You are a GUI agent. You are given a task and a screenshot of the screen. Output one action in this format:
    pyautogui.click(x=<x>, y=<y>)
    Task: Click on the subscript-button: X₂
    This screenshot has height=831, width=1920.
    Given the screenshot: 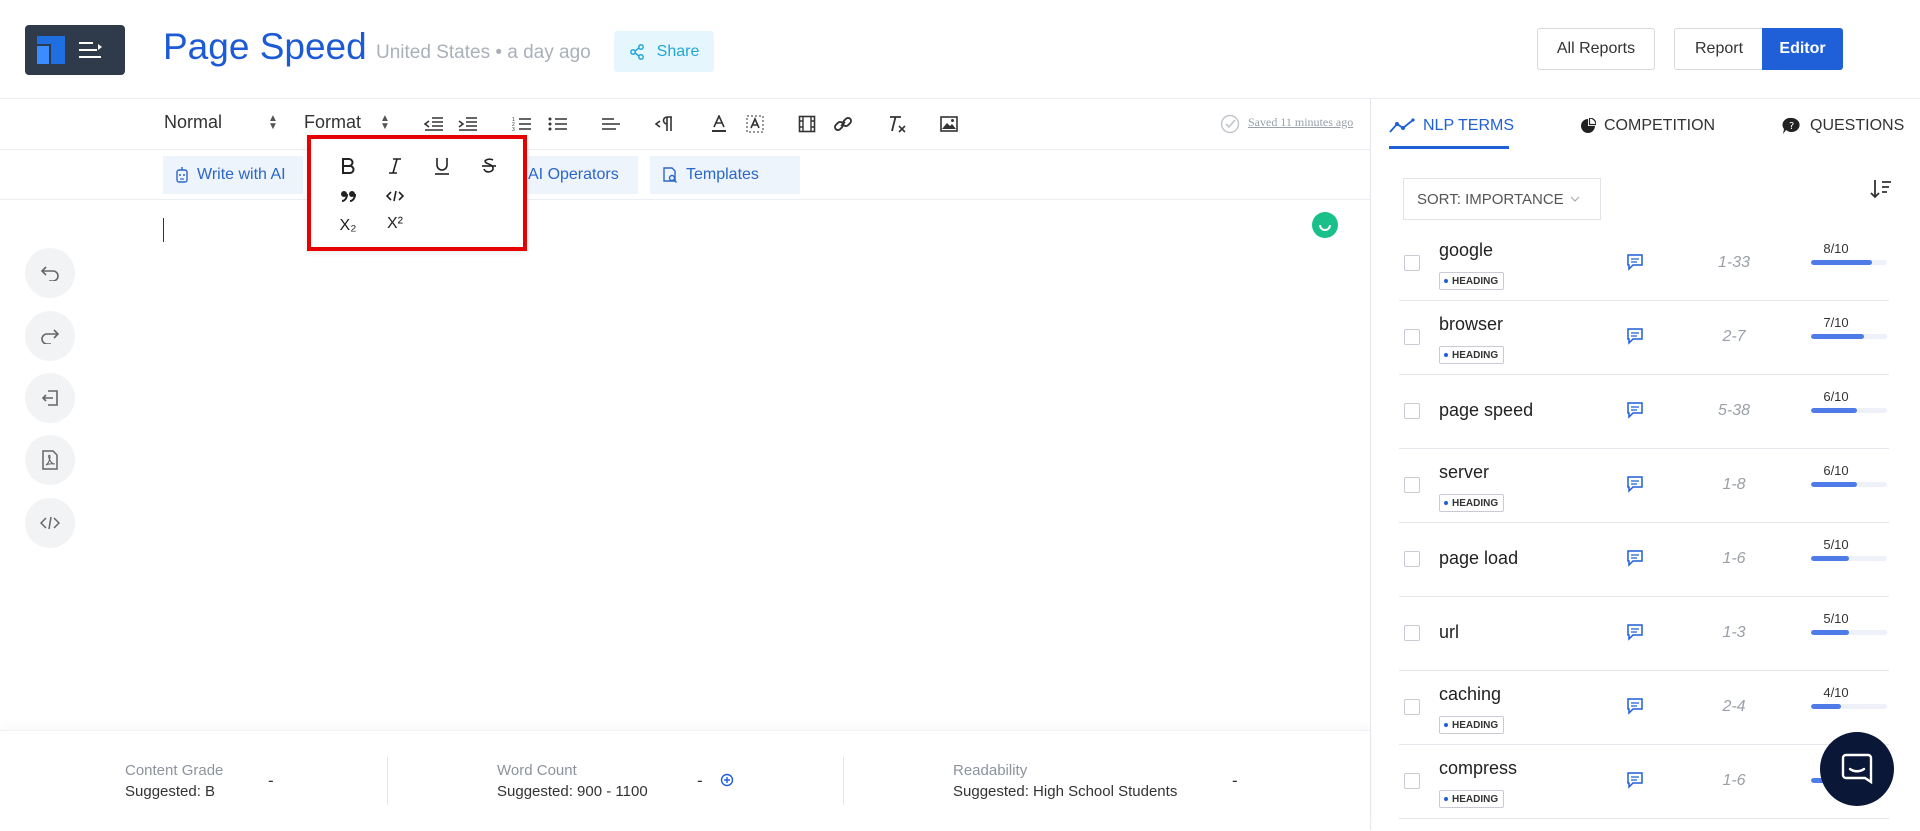 What is the action you would take?
    pyautogui.click(x=348, y=226)
    